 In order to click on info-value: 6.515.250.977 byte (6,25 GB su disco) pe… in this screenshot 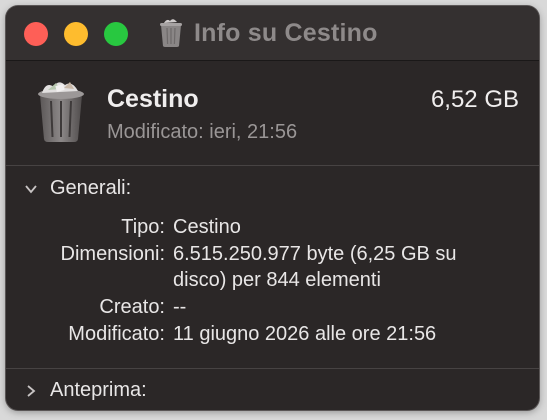, I will do `click(315, 267)`.